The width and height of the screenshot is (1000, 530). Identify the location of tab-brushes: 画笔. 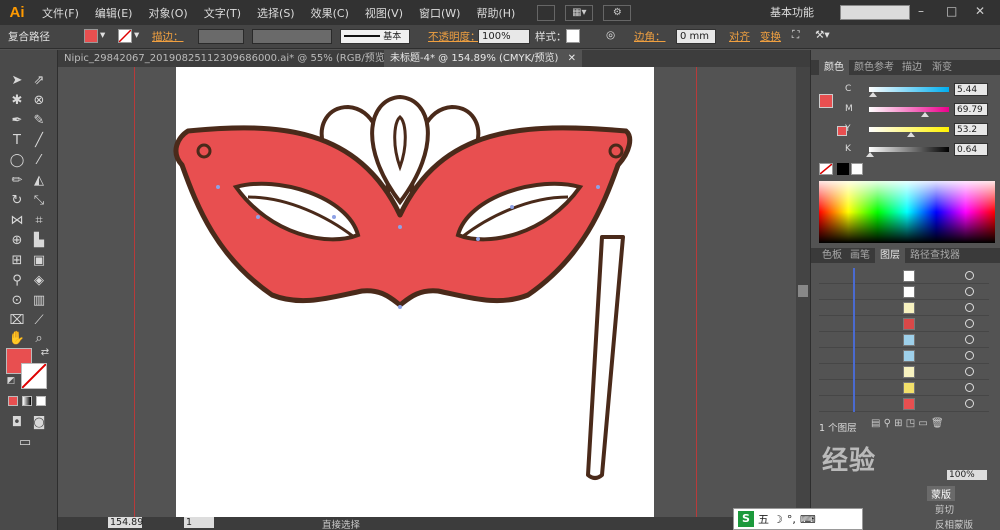
(860, 255).